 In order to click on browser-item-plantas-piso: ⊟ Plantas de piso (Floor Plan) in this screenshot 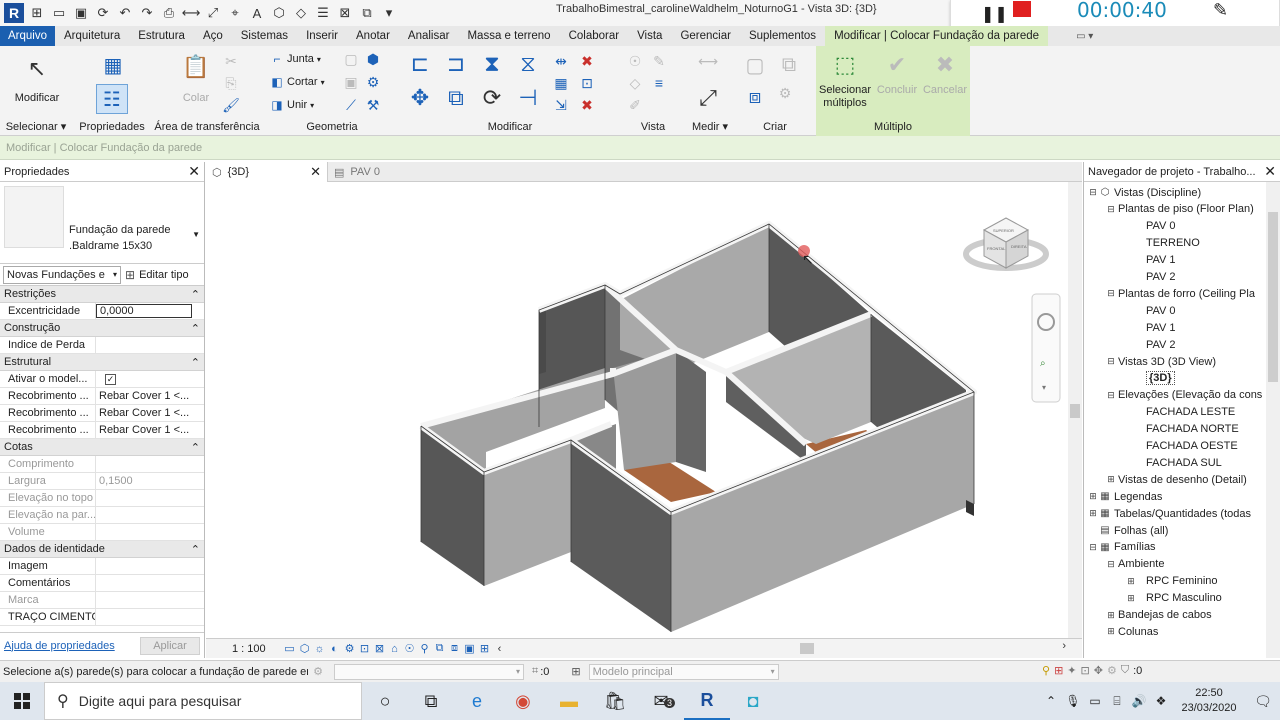, I will do `click(1180, 209)`.